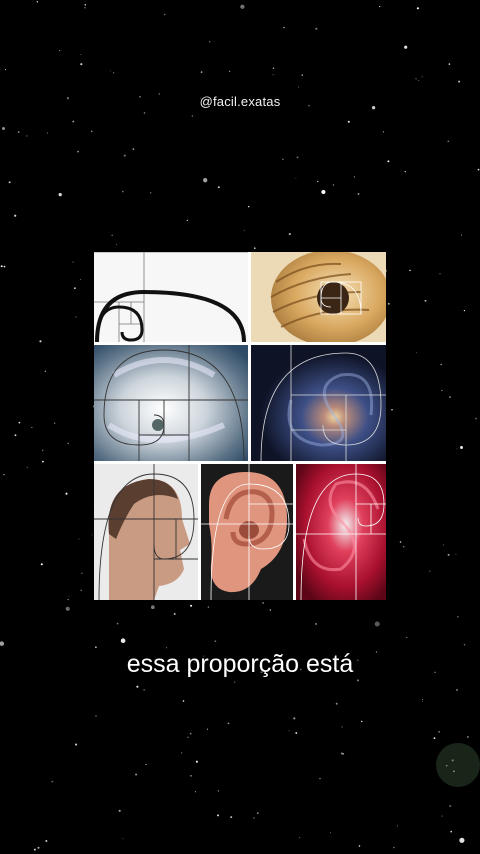 This screenshot has width=480, height=854. What do you see at coordinates (171, 403) in the screenshot?
I see `hurricane-image` at bounding box center [171, 403].